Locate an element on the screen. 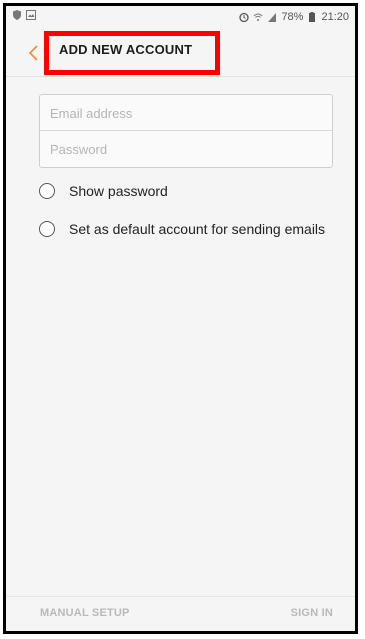  password-field-wrapper is located at coordinates (186, 149).